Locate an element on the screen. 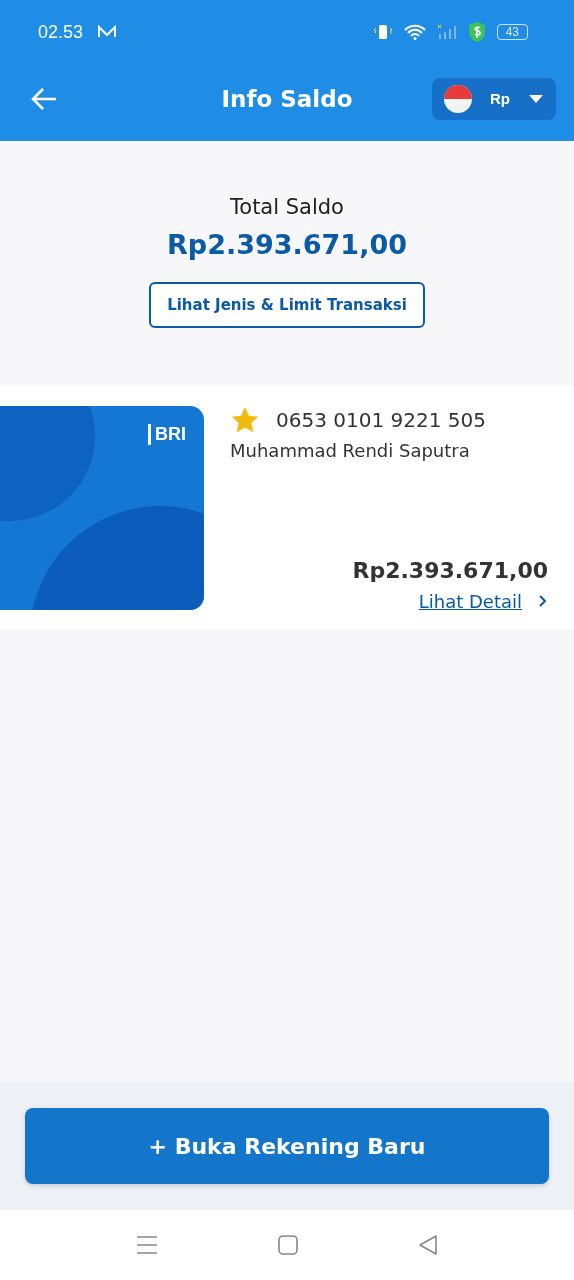 This screenshot has width=574, height=1280. page-title: Info Saldo is located at coordinates (287, 99).